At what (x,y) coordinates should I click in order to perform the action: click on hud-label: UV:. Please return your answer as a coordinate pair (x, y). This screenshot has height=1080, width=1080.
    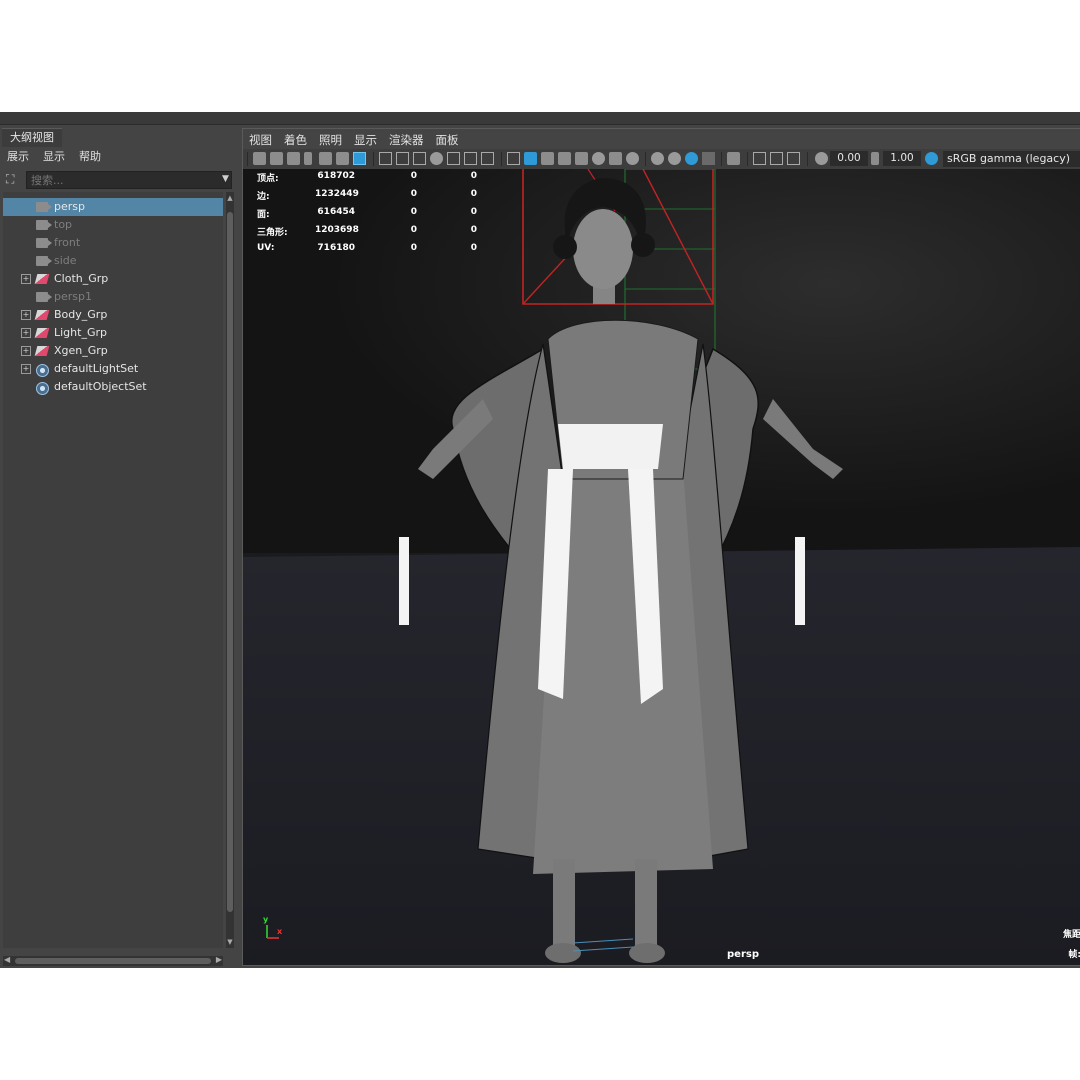
    Looking at the image, I should click on (266, 248).